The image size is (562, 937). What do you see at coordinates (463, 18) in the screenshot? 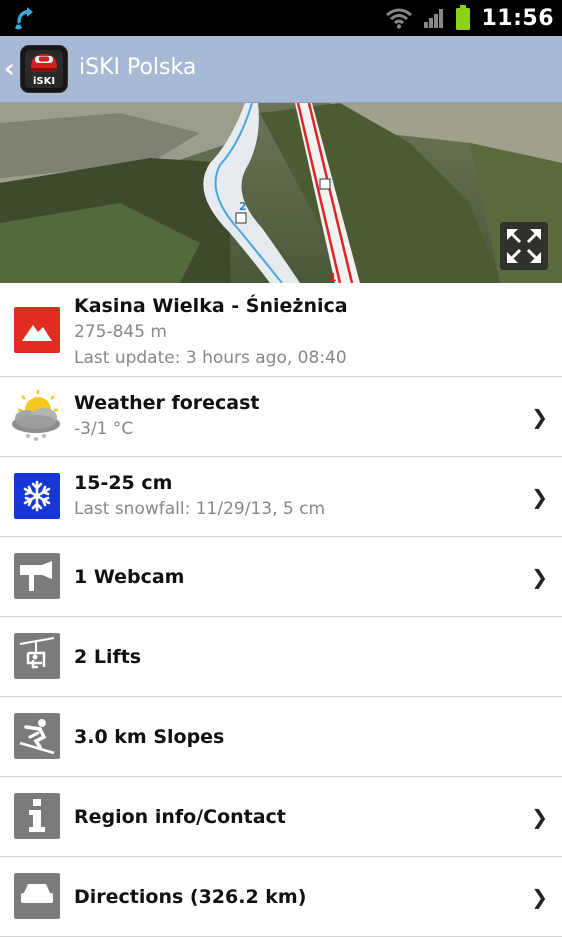
I see `battery-icon` at bounding box center [463, 18].